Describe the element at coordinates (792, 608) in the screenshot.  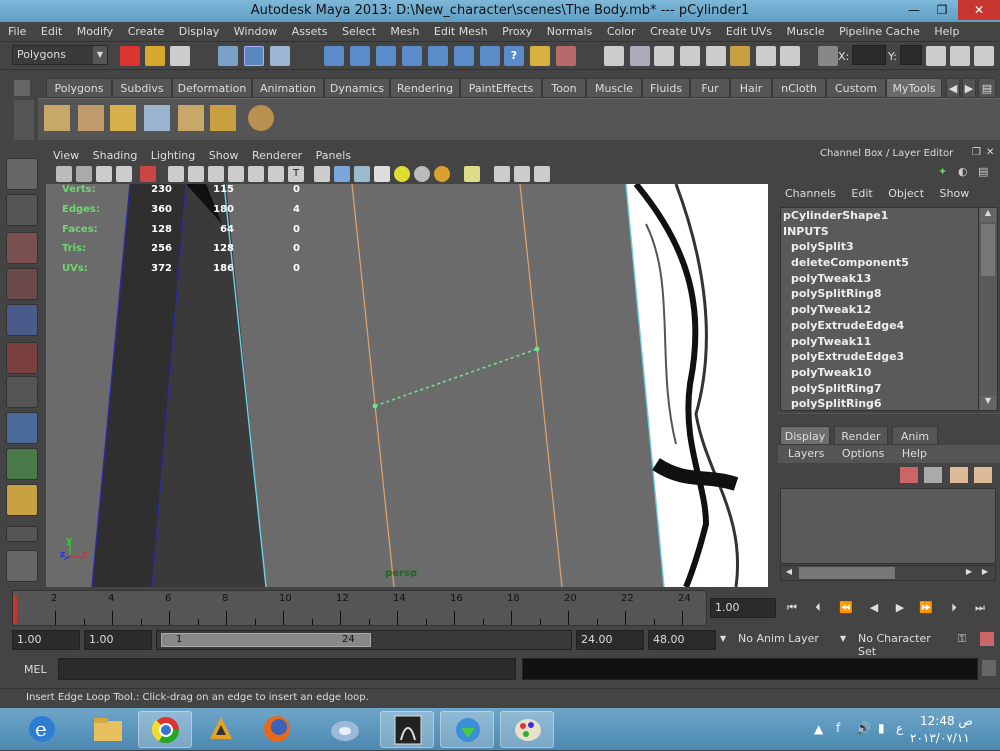
I see `go-to-start-icon: ⏮` at that location.